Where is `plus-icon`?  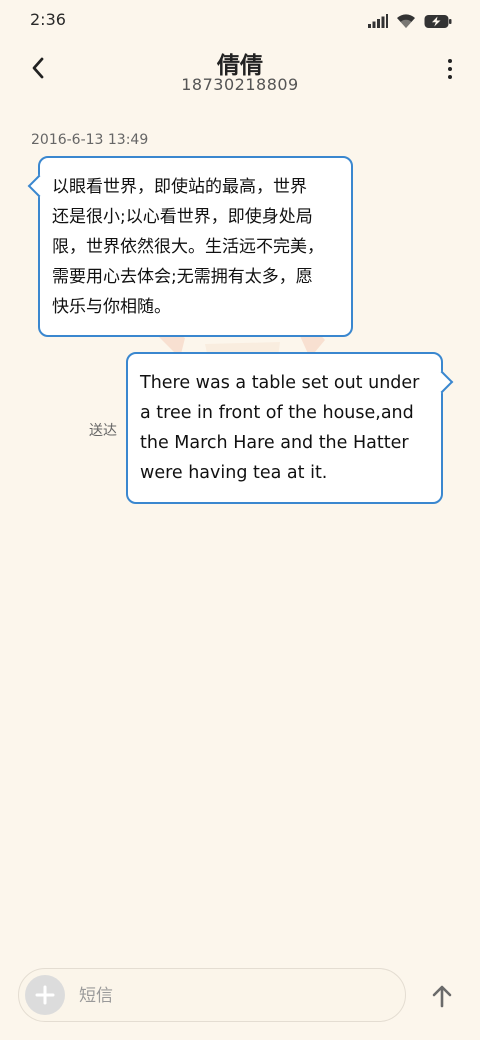 plus-icon is located at coordinates (45, 995).